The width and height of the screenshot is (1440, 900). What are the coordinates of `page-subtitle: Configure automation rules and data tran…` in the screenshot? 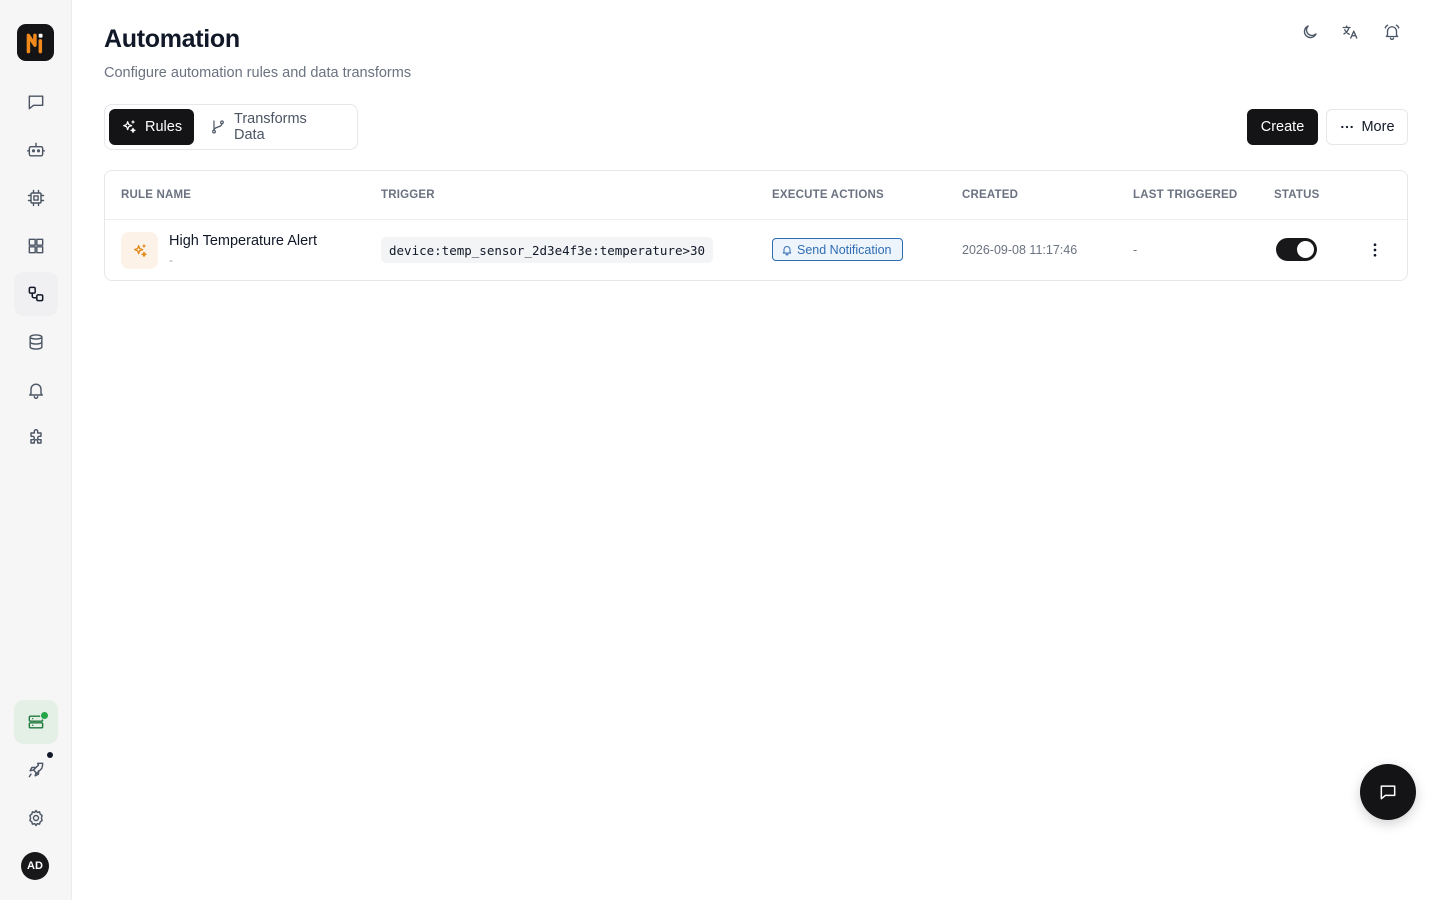 It's located at (258, 73).